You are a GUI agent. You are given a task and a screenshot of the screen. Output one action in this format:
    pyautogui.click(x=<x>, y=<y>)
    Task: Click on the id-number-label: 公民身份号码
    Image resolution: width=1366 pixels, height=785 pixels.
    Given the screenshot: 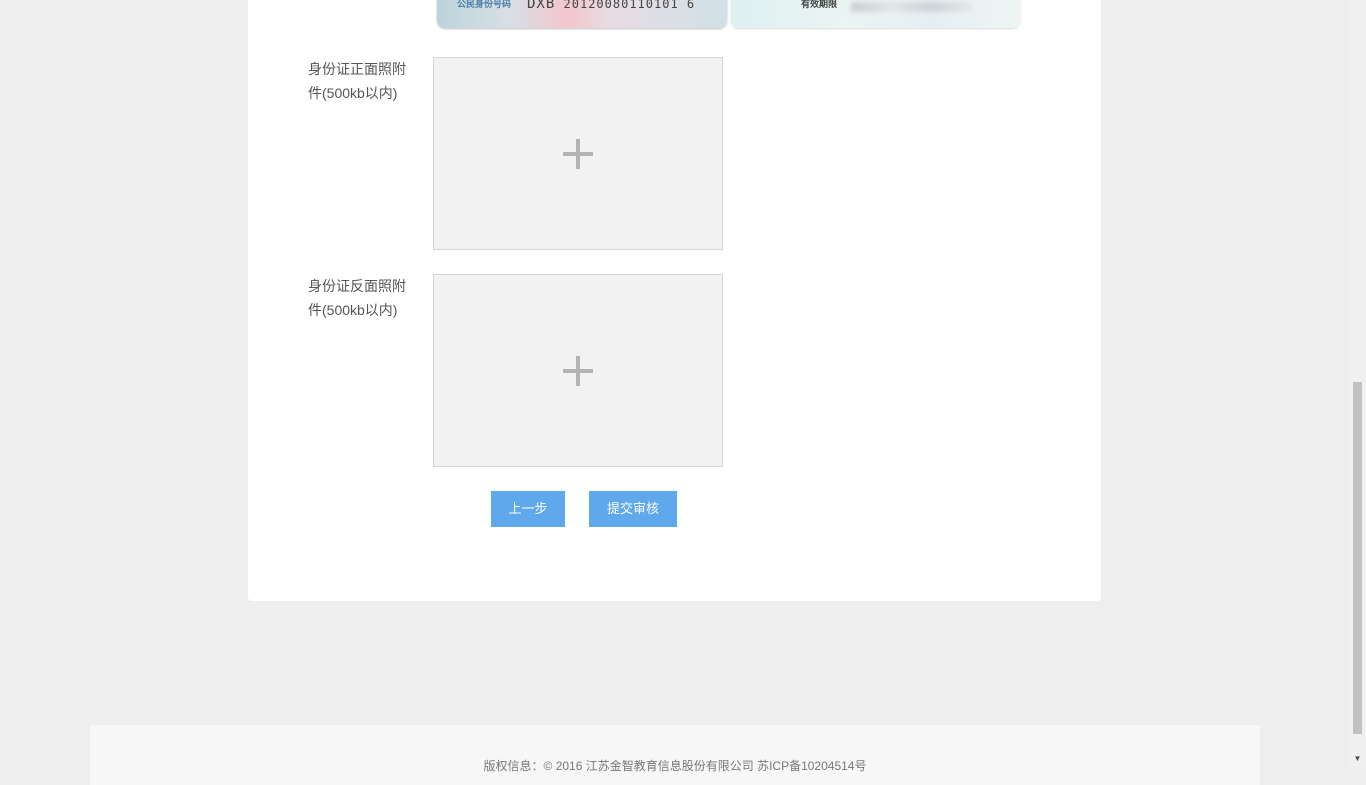 What is the action you would take?
    pyautogui.click(x=484, y=4)
    